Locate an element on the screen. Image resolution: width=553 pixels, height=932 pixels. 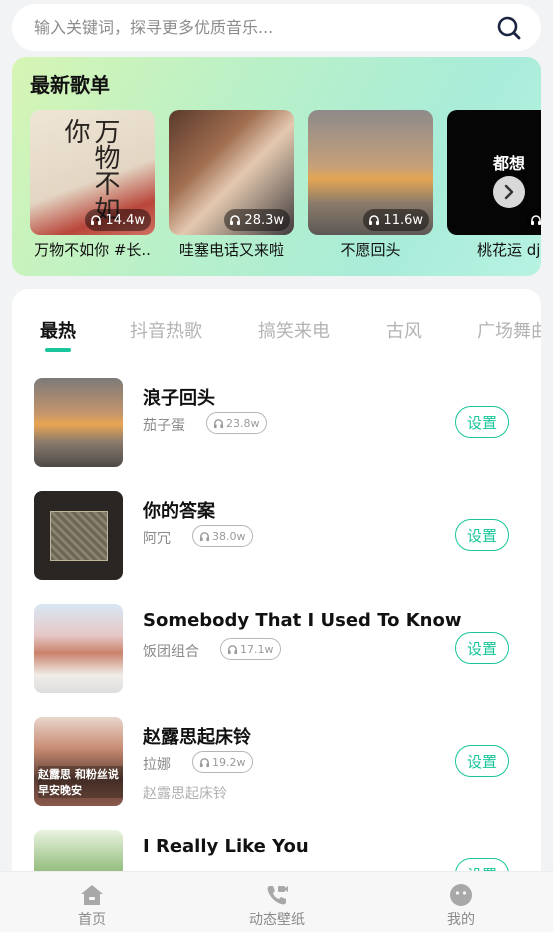
play-count-badge: 35 is located at coordinates (533, 220).